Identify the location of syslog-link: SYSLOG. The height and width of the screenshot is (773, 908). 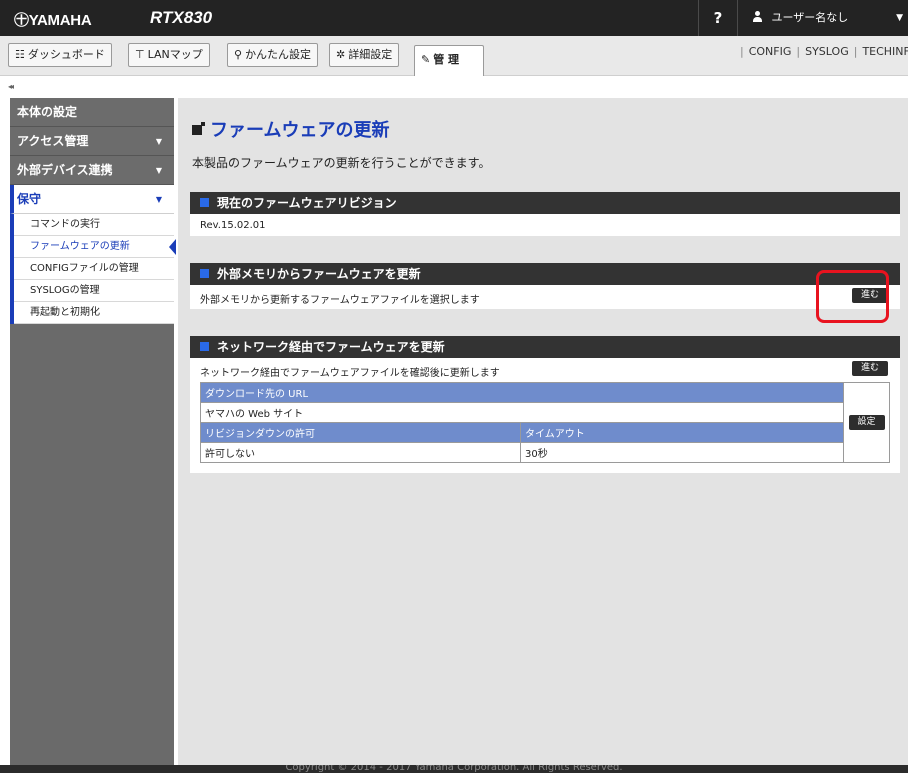
(827, 51).